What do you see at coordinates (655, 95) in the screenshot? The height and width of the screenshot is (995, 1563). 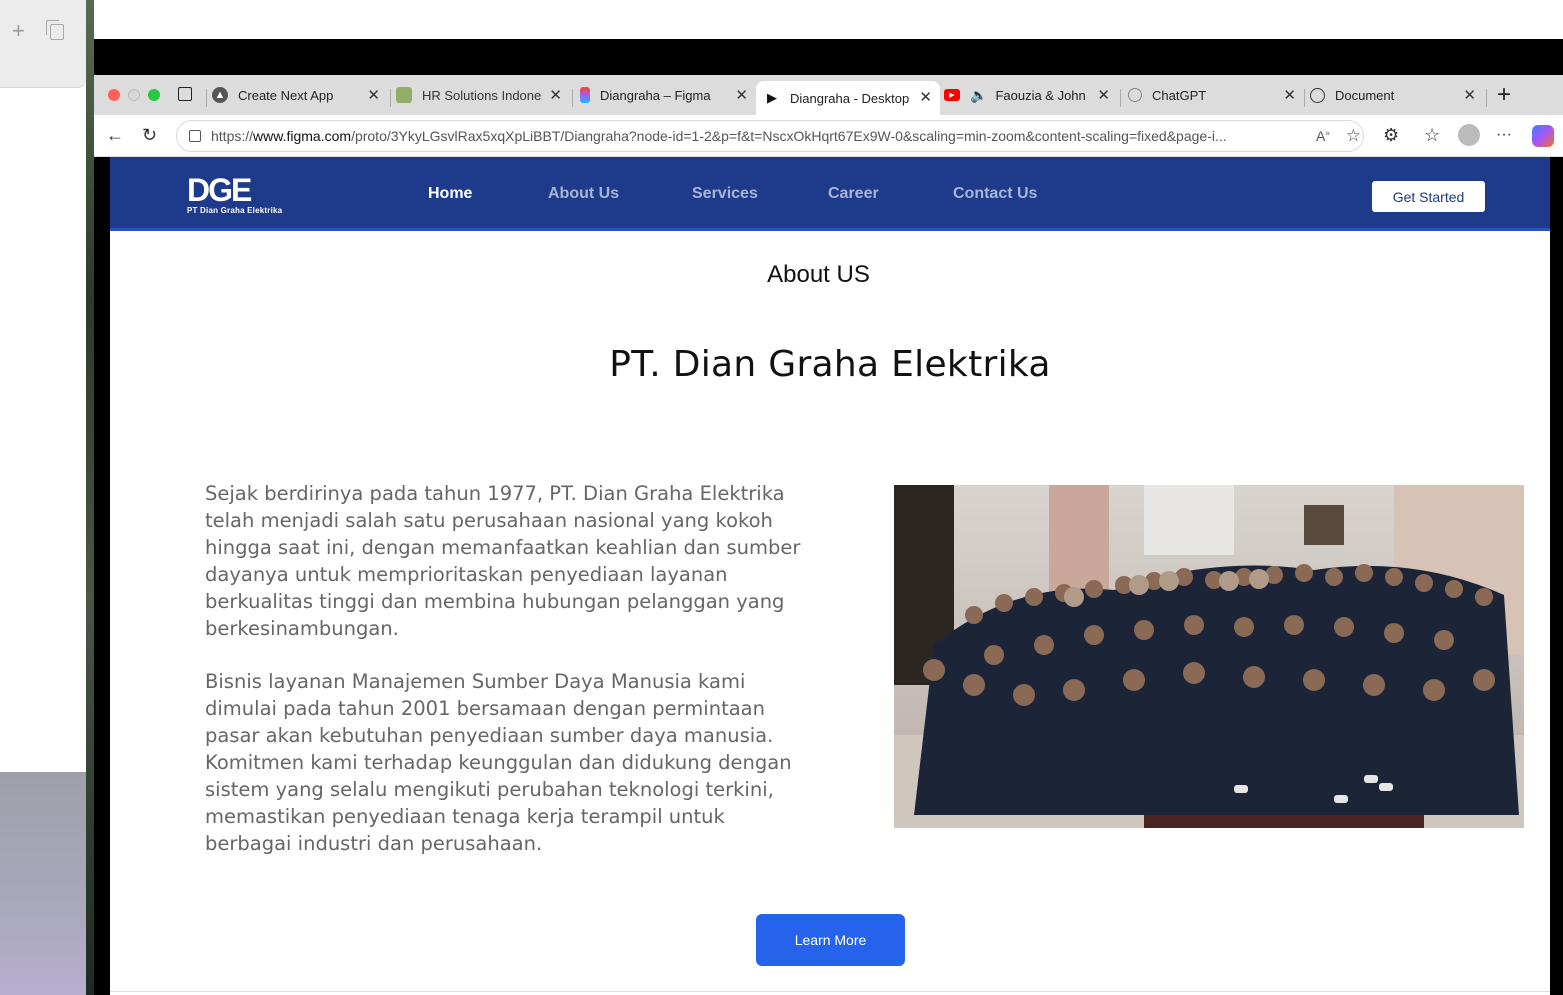 I see `tab-title: Diangraha – Figma` at bounding box center [655, 95].